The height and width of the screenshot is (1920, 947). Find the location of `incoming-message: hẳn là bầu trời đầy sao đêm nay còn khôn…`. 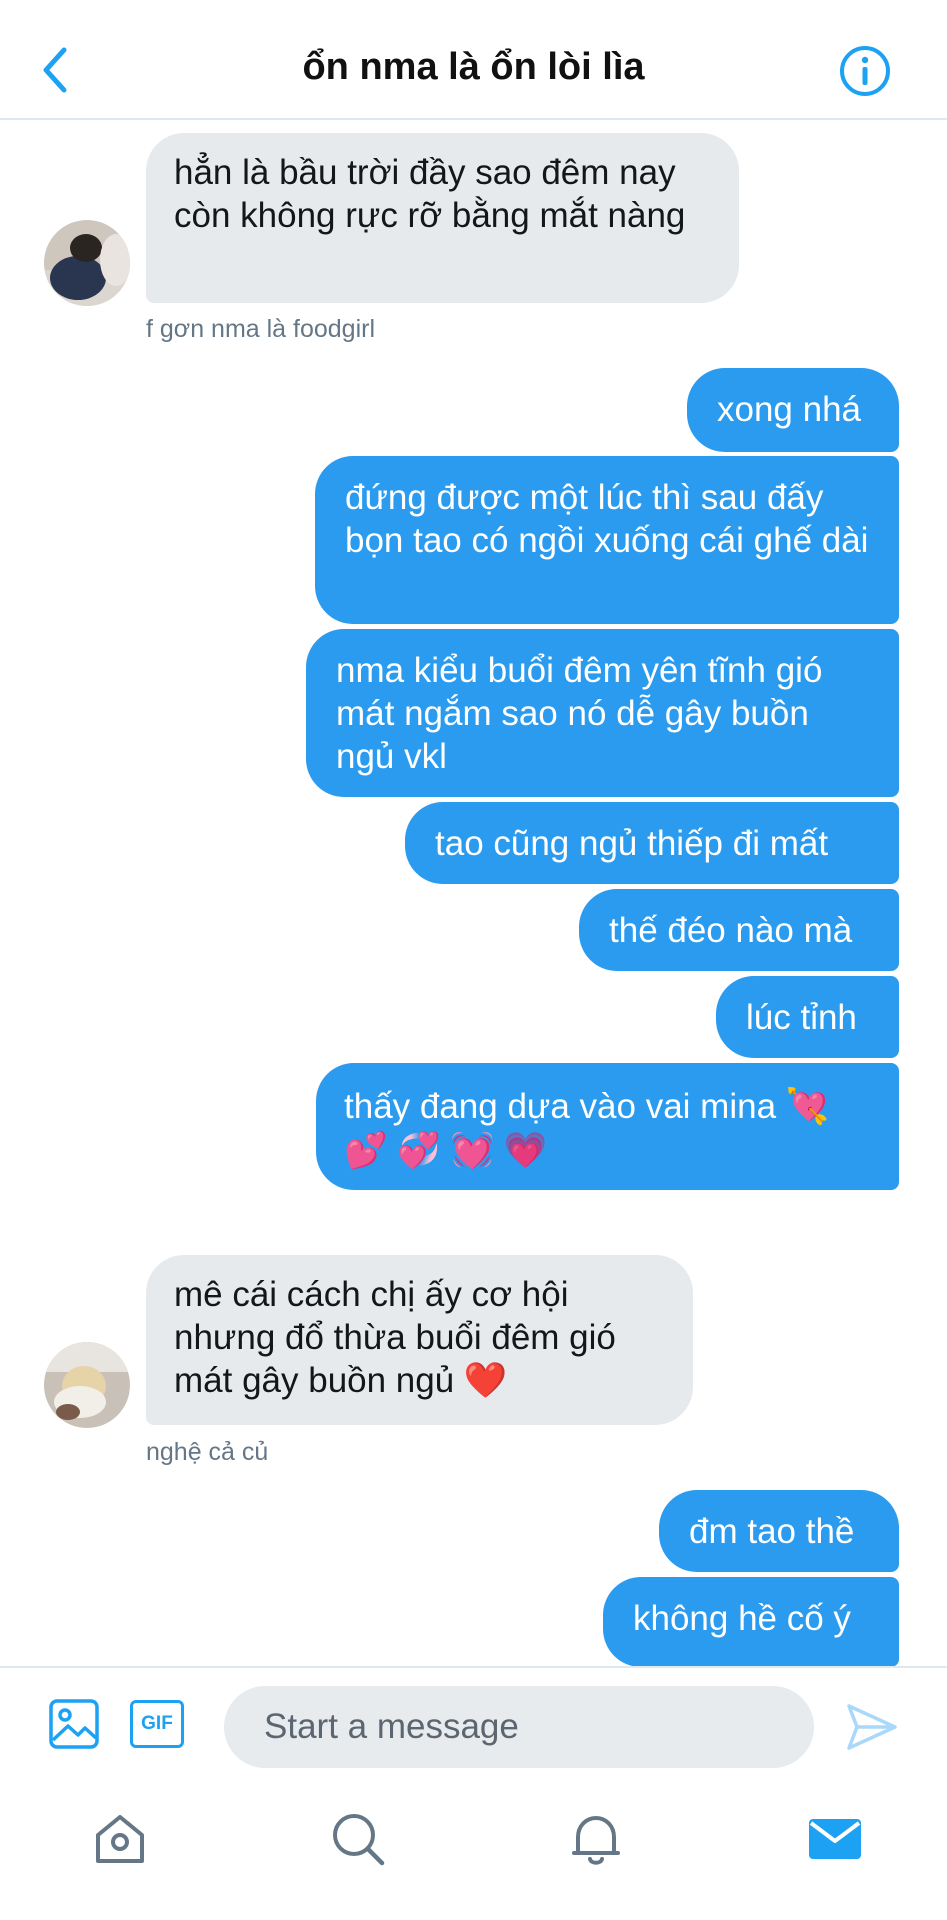

incoming-message: hẳn là bầu trời đầy sao đêm nay còn khôn… is located at coordinates (442, 218).